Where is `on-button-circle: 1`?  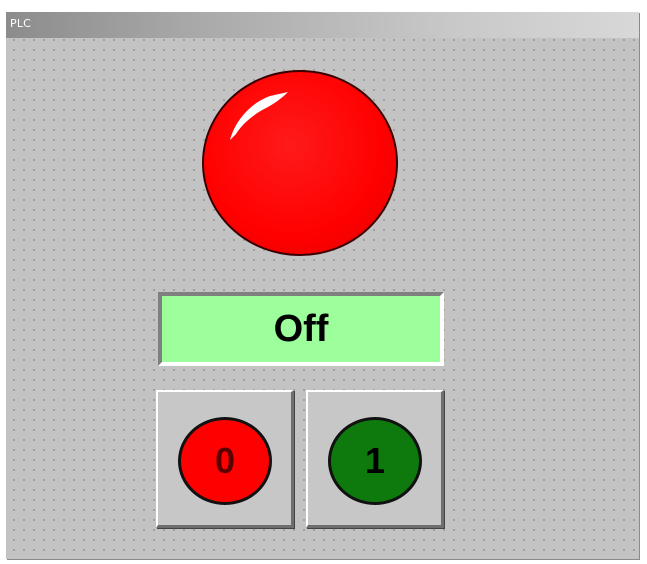
on-button-circle: 1 is located at coordinates (375, 461).